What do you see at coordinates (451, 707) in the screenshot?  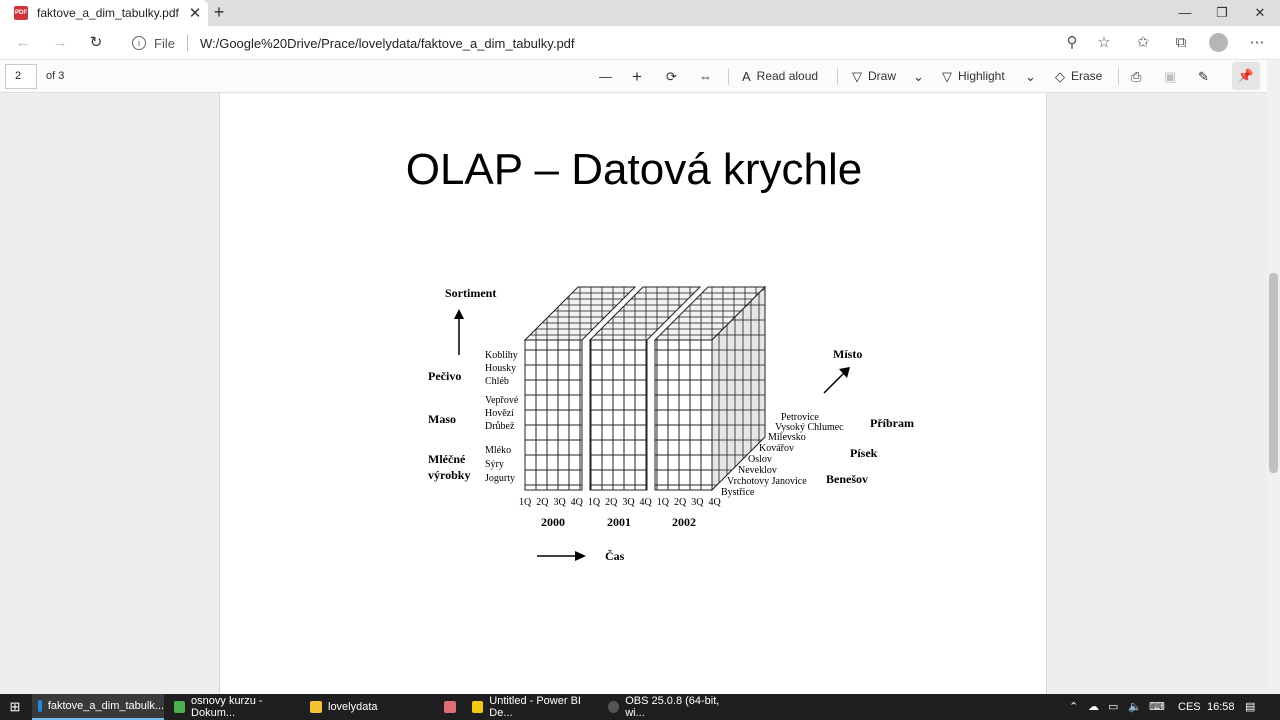 I see `taskbar-item-app` at bounding box center [451, 707].